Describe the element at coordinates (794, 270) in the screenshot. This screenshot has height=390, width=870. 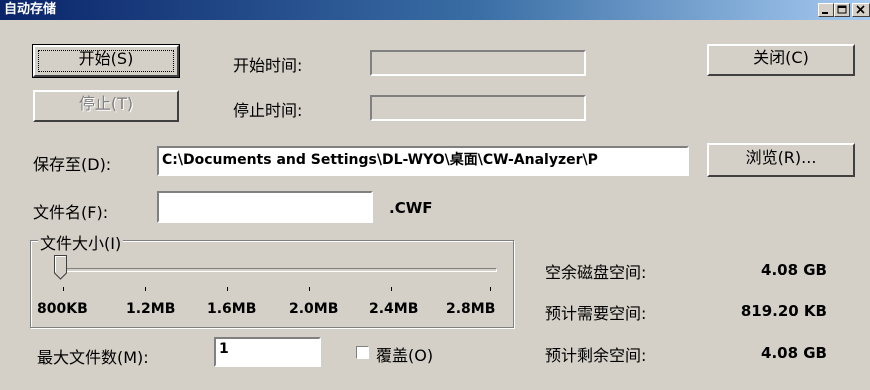
I see `free-space-value: 4.08 GB` at that location.